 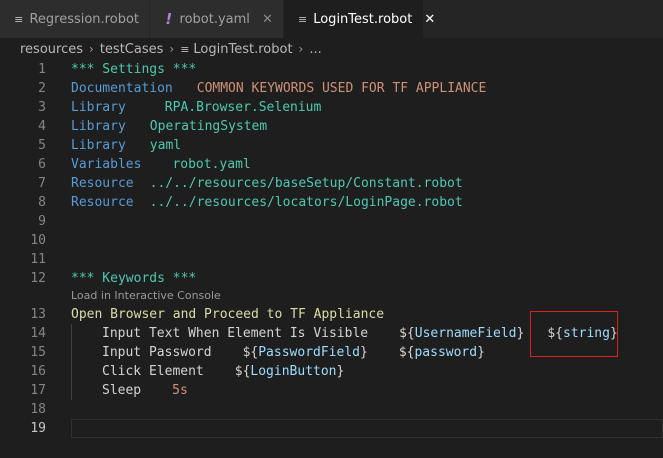 What do you see at coordinates (165, 145) in the screenshot?
I see `setting-value: yaml` at bounding box center [165, 145].